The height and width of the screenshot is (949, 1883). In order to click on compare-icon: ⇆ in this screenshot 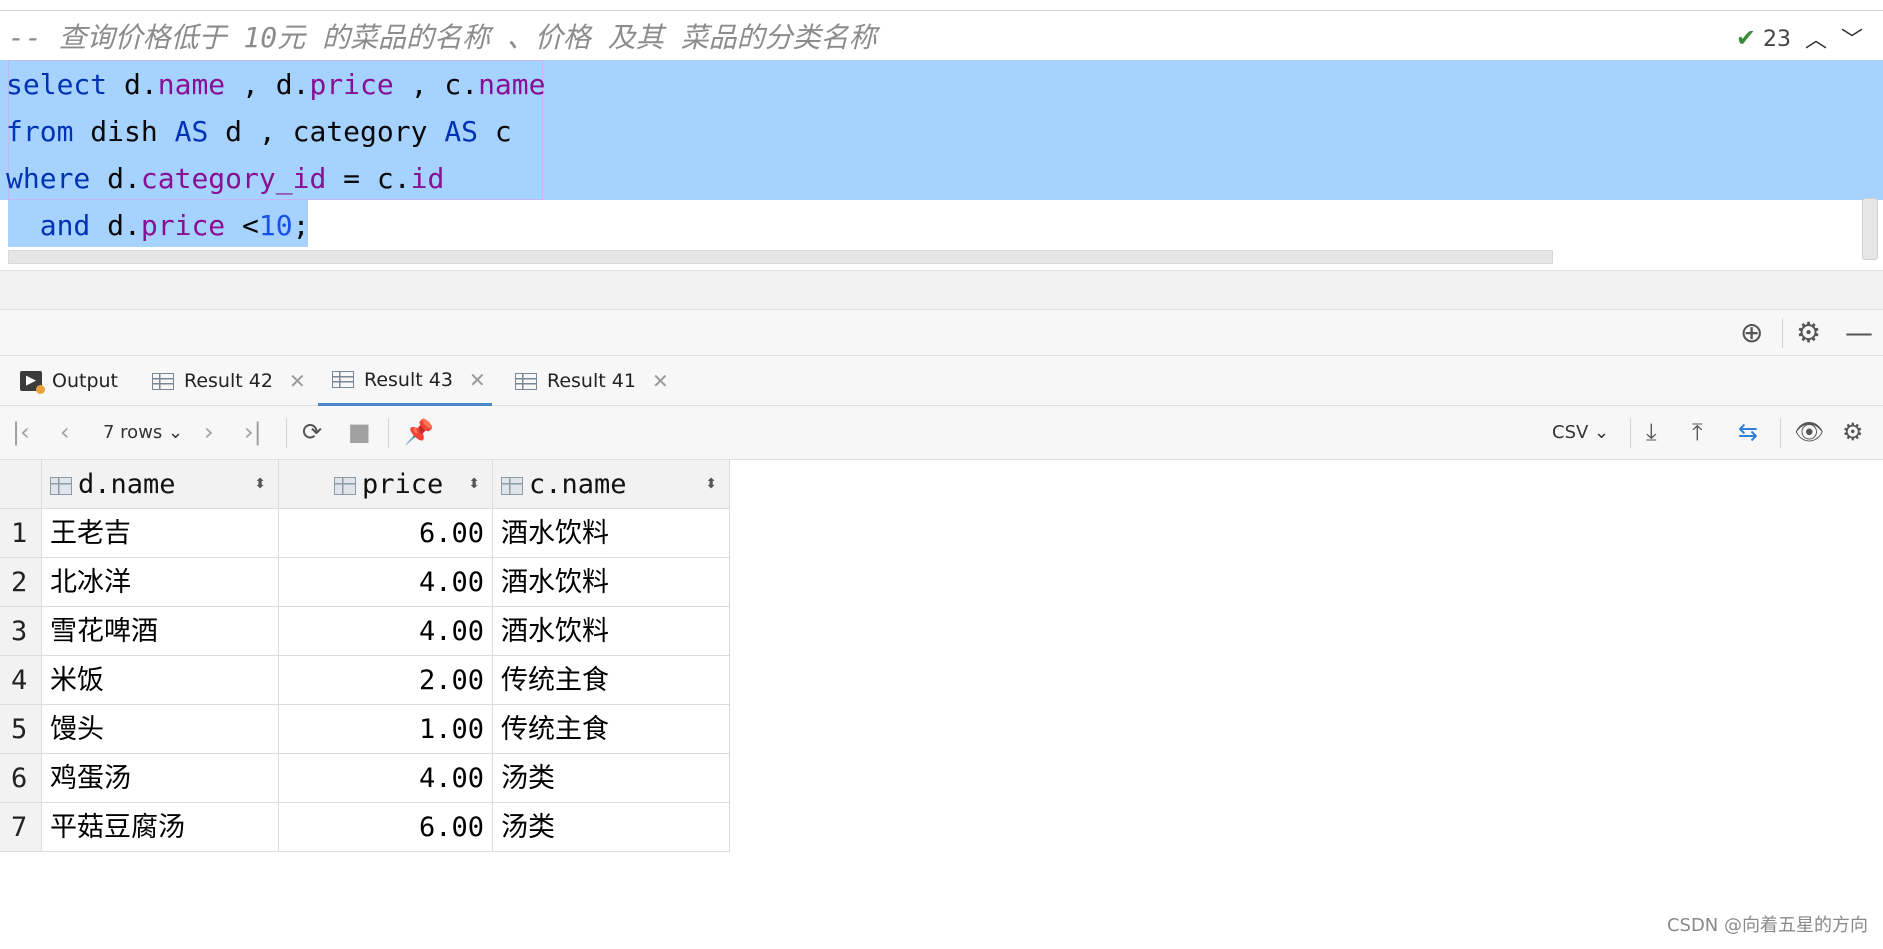, I will do `click(1748, 432)`.